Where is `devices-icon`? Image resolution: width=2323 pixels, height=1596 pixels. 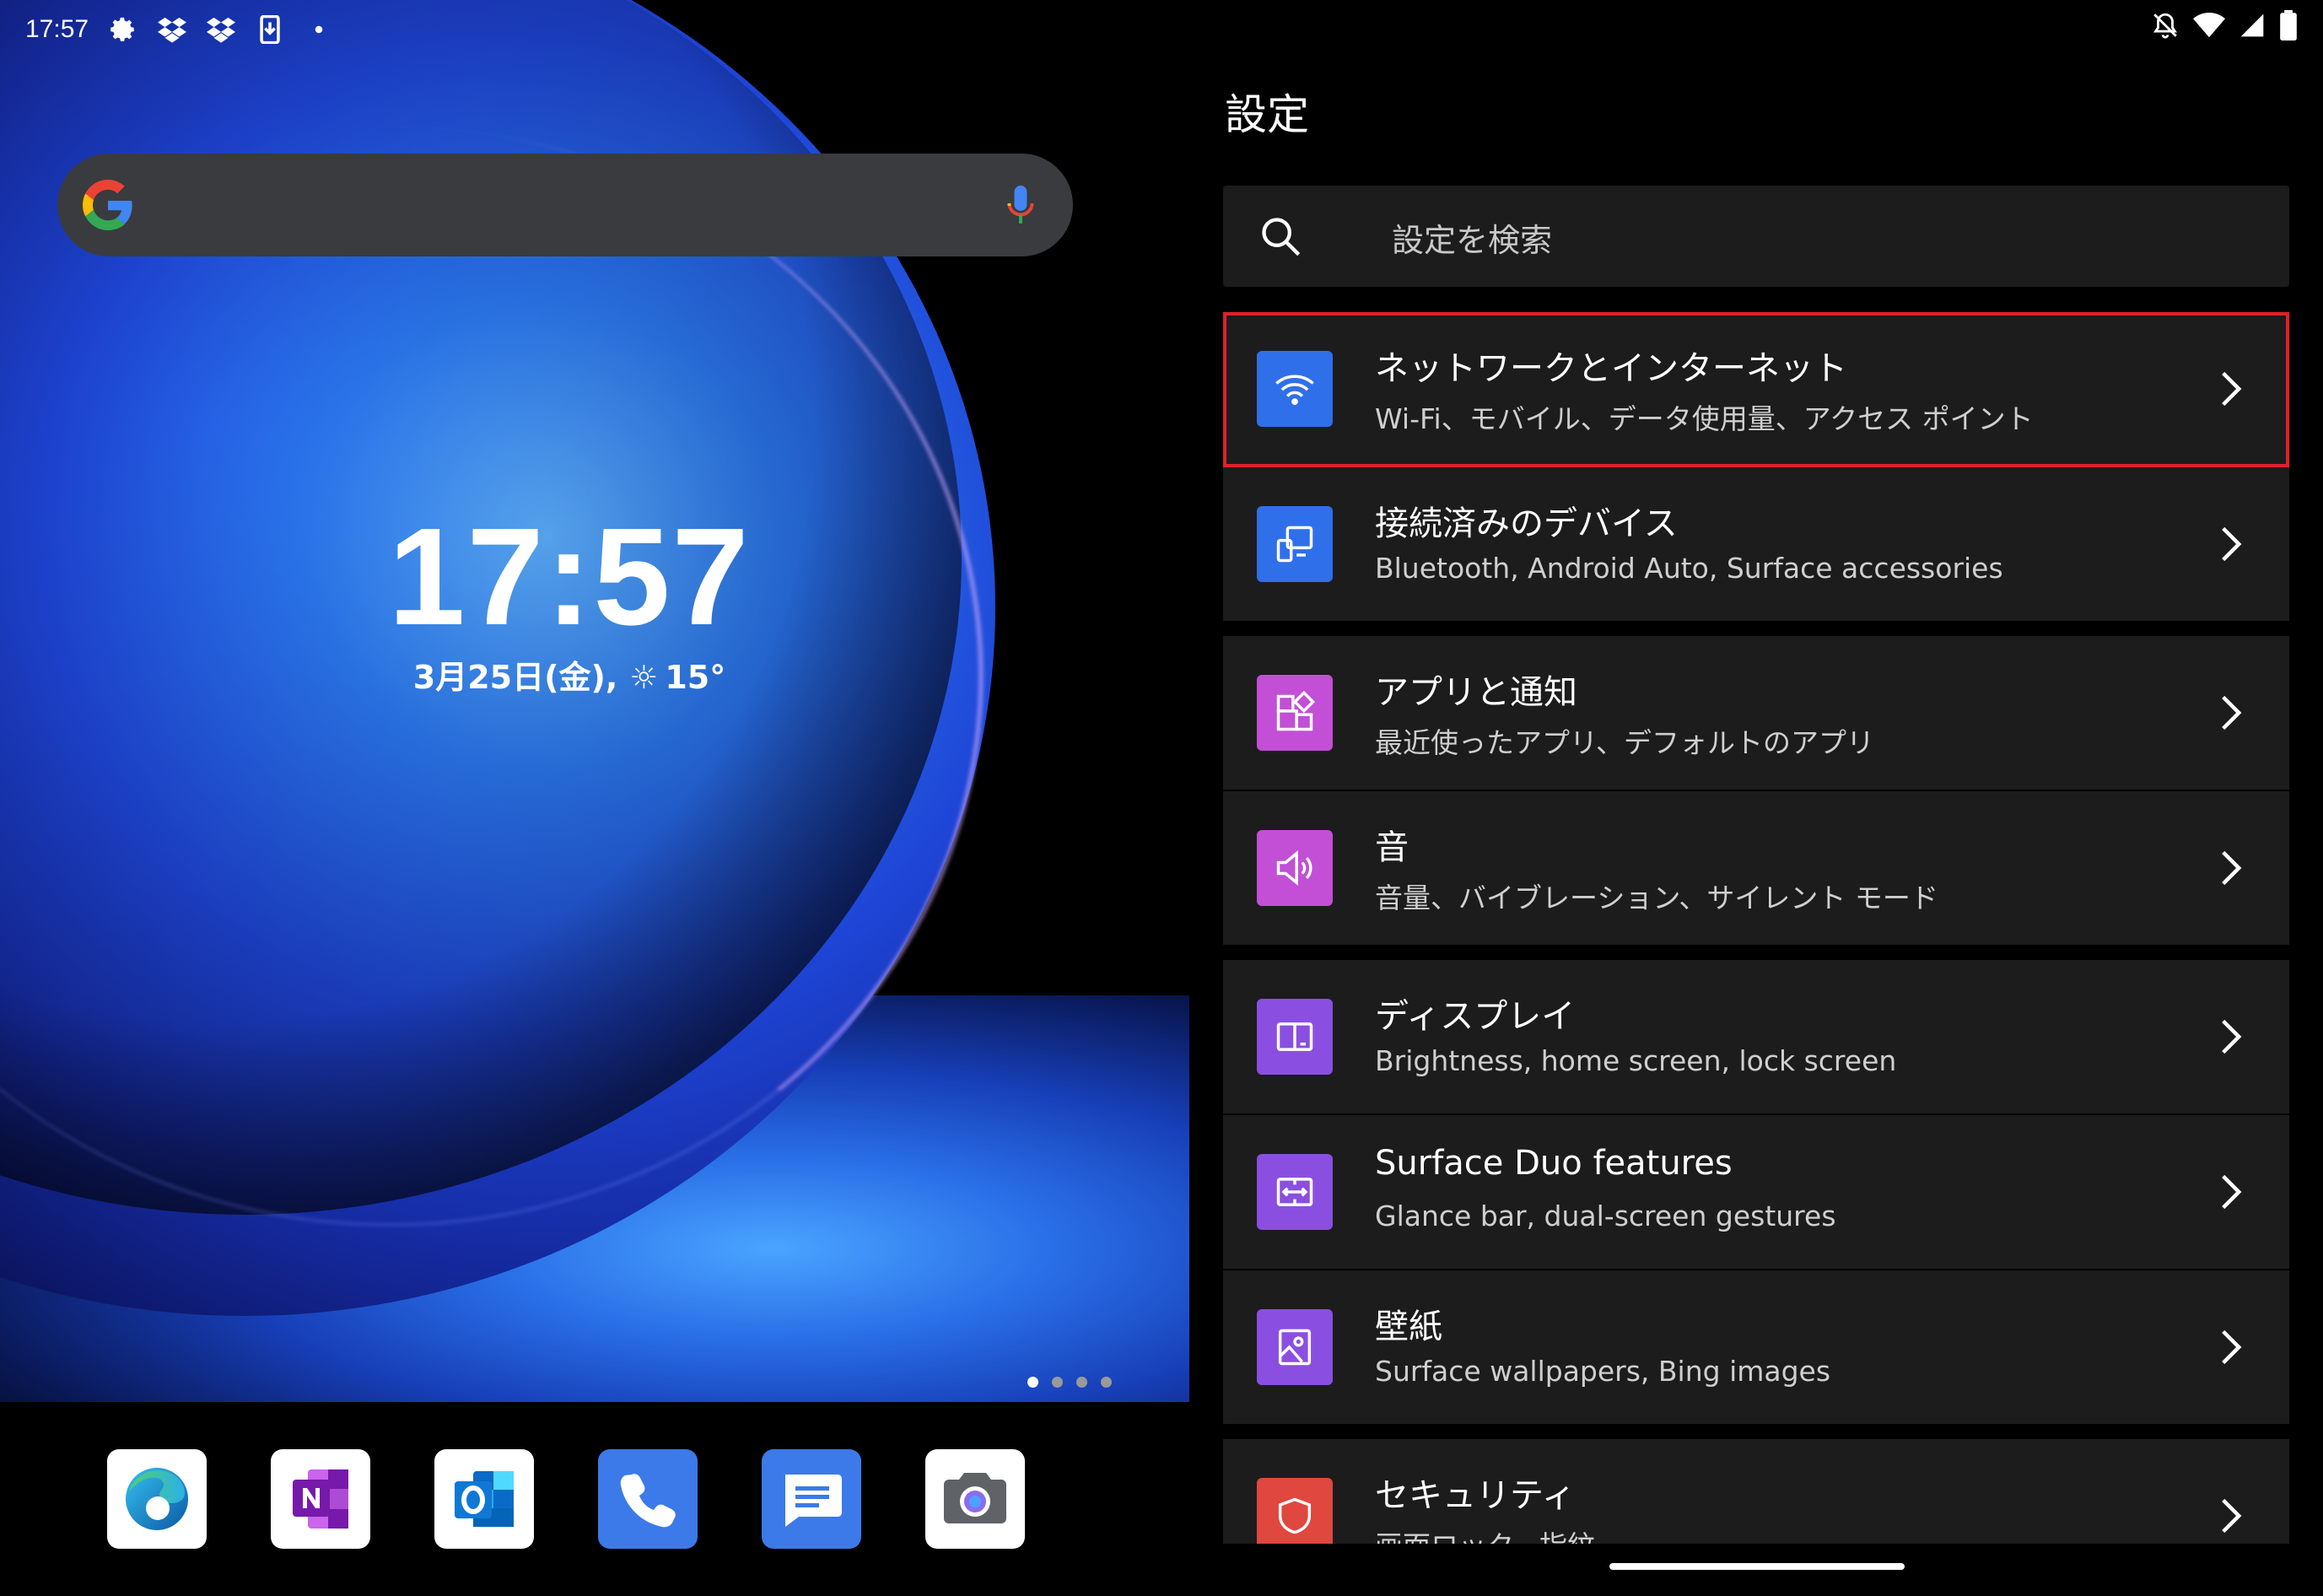 devices-icon is located at coordinates (1295, 544).